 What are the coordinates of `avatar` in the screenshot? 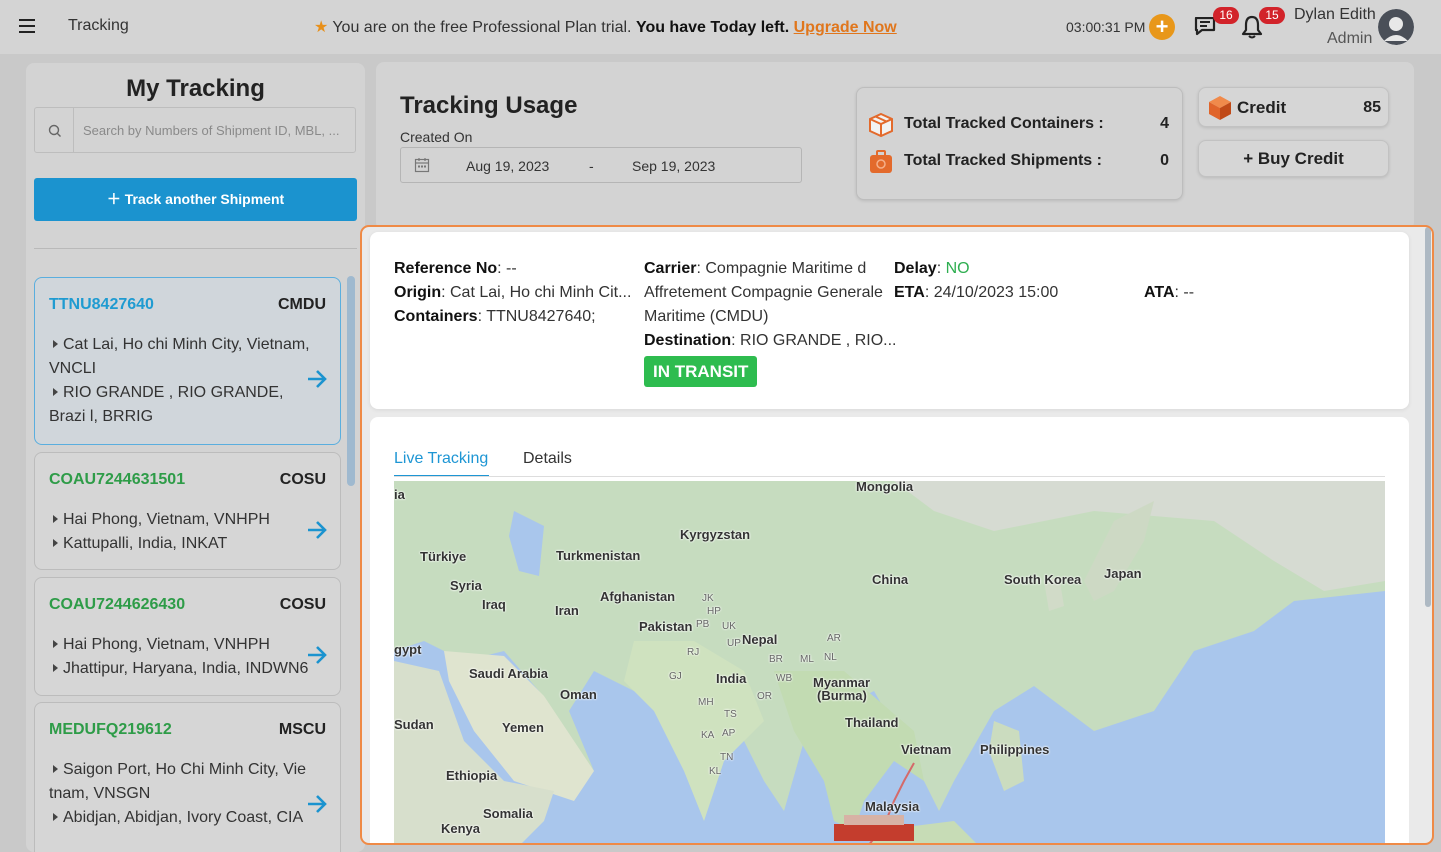 It's located at (1396, 27).